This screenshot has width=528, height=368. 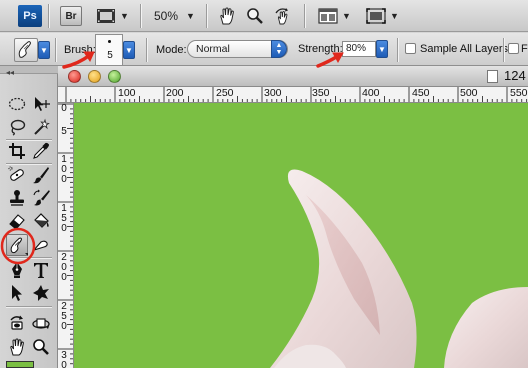 I want to click on sample-all-layers-checkbox, so click(x=410, y=48).